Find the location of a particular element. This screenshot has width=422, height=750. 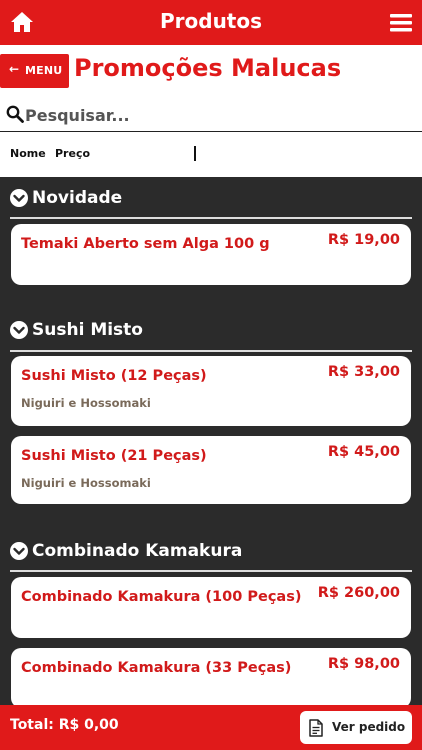

search-bar is located at coordinates (211, 115).